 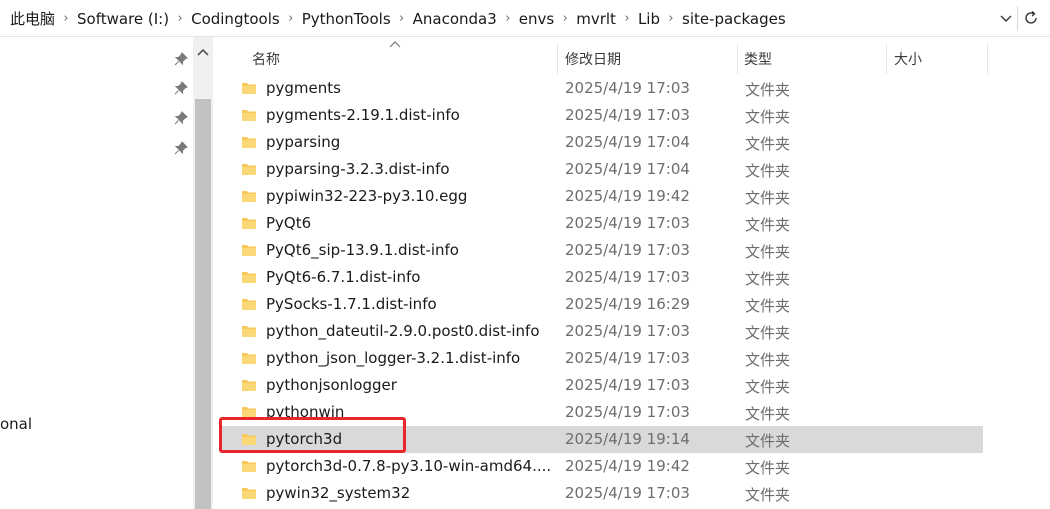 I want to click on scroll-up-arrow-icon, so click(x=203, y=53).